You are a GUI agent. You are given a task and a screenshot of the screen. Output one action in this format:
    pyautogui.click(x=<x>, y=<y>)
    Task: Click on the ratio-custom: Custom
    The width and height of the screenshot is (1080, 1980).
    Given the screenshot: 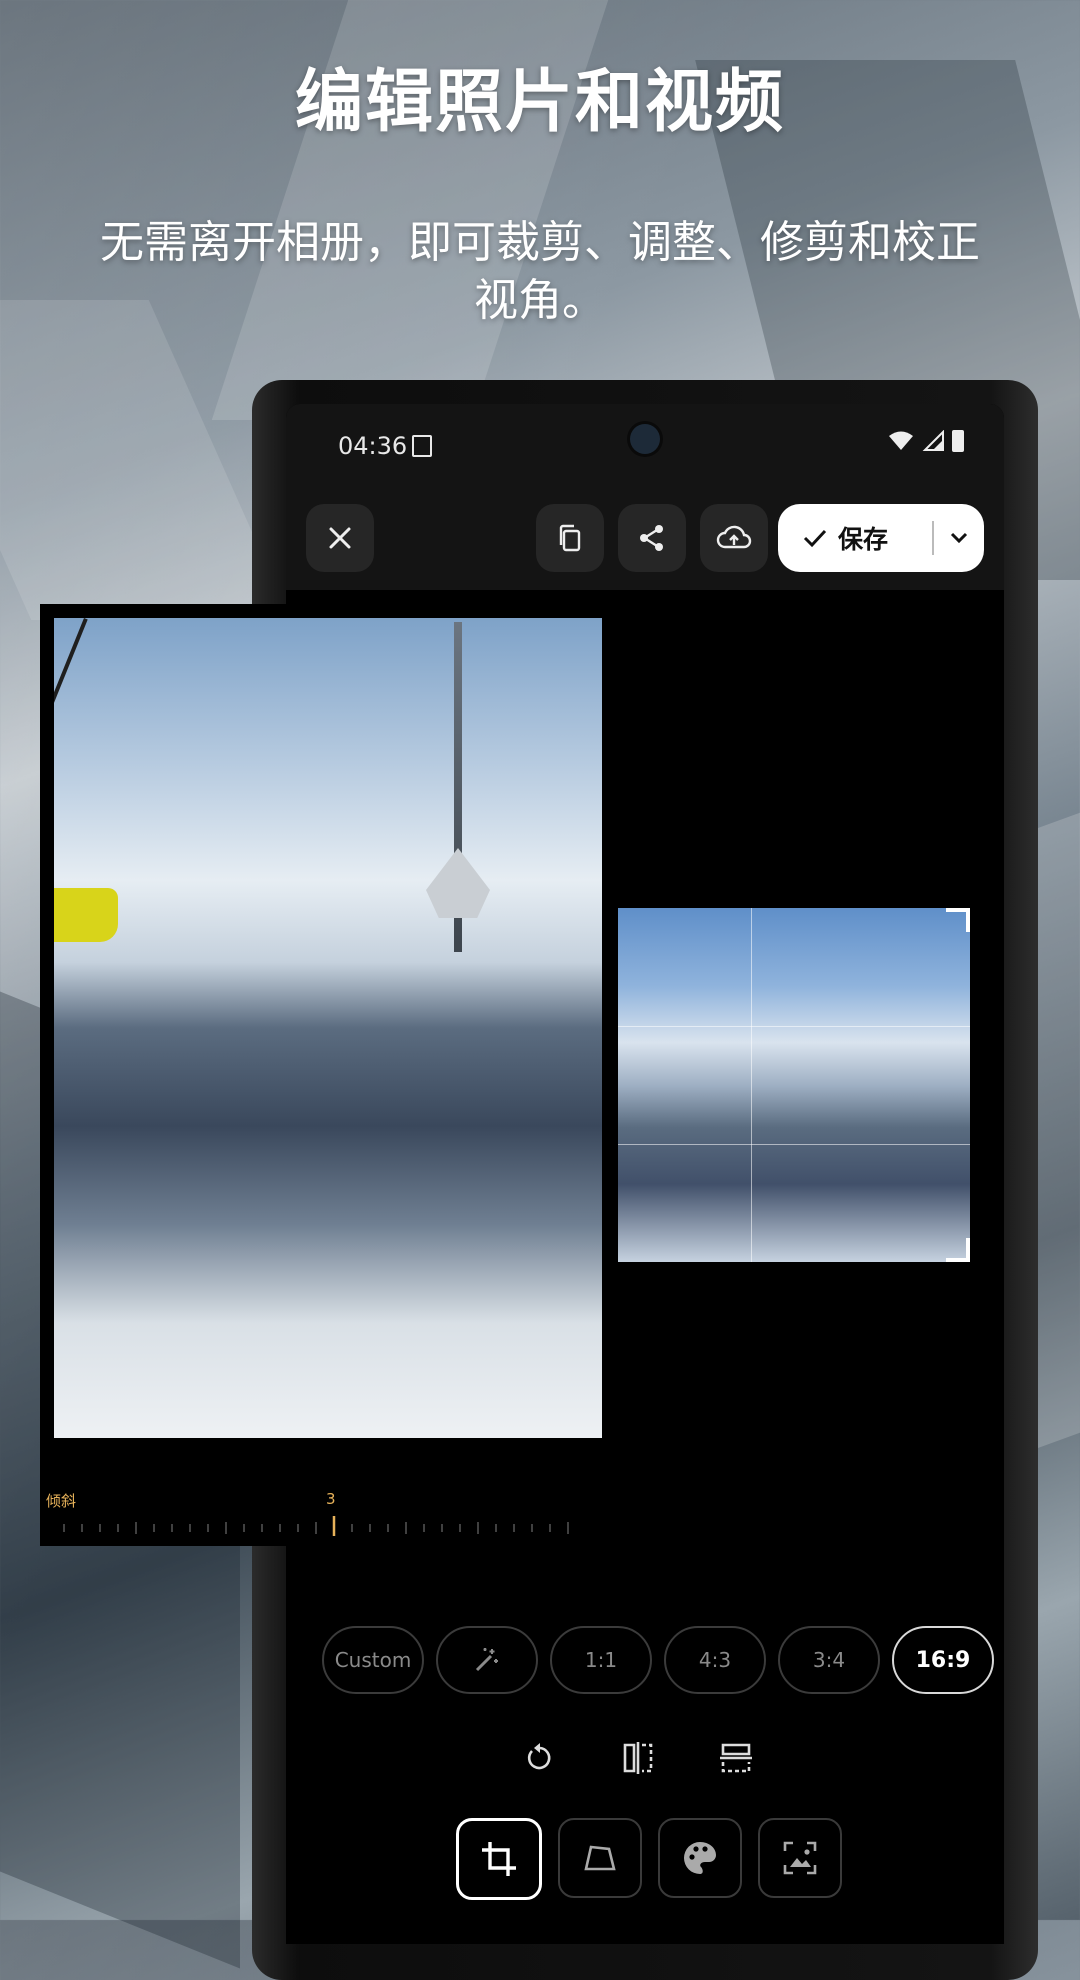 What is the action you would take?
    pyautogui.click(x=373, y=1660)
    